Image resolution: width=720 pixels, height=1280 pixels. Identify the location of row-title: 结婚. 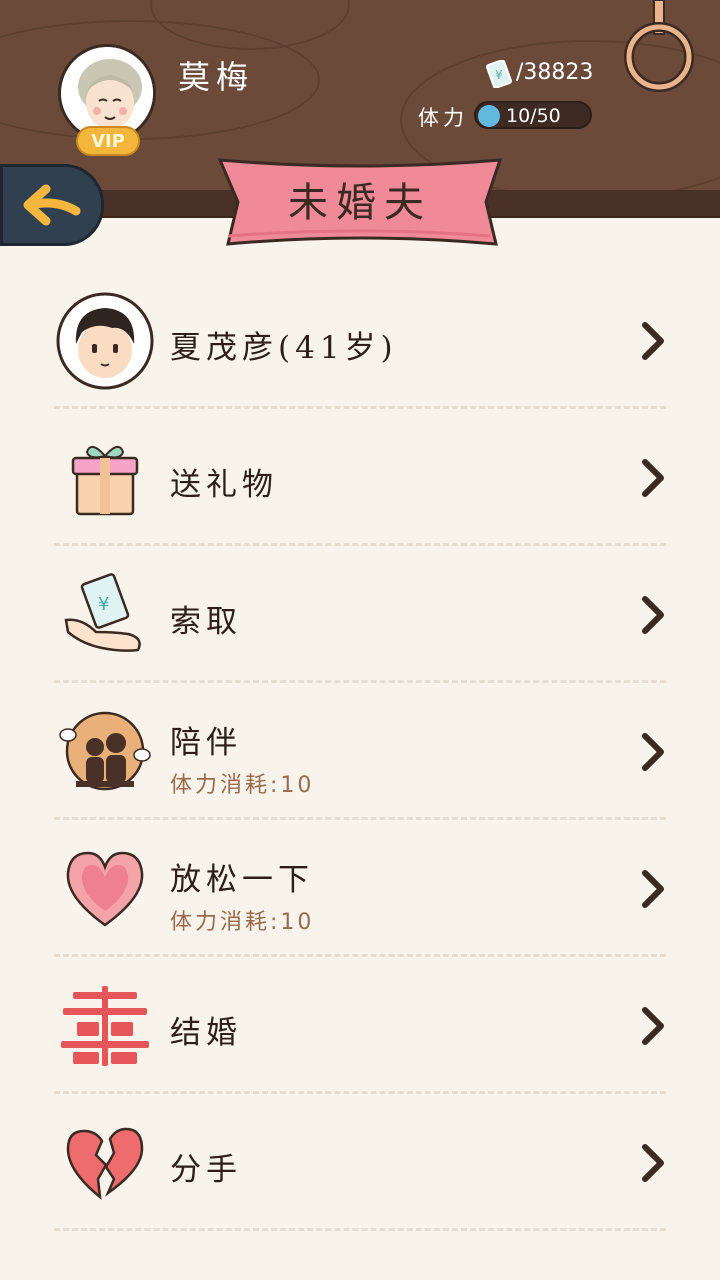
(206, 1033).